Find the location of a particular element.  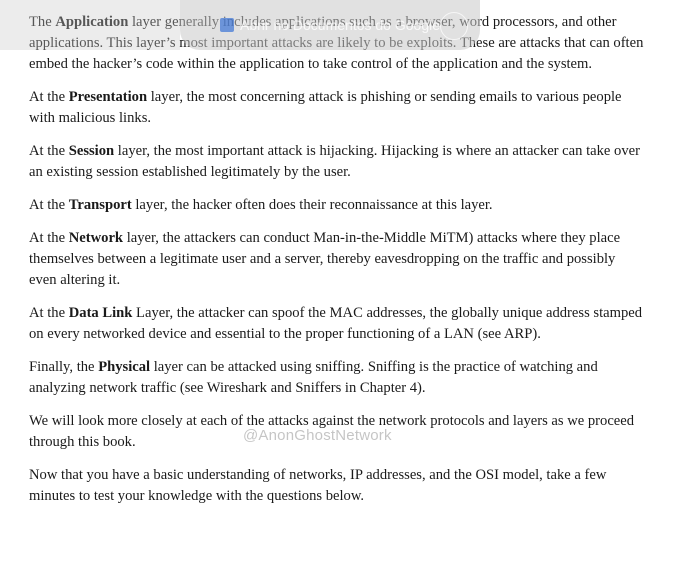

term-transport: Transport is located at coordinates (100, 205).